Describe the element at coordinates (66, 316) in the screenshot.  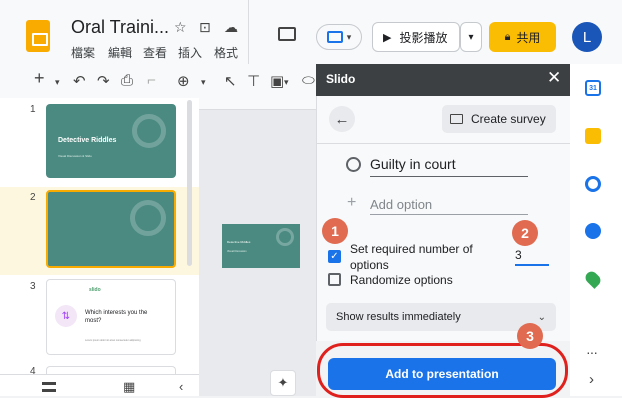
I see `ranking-icon: ⇅` at that location.